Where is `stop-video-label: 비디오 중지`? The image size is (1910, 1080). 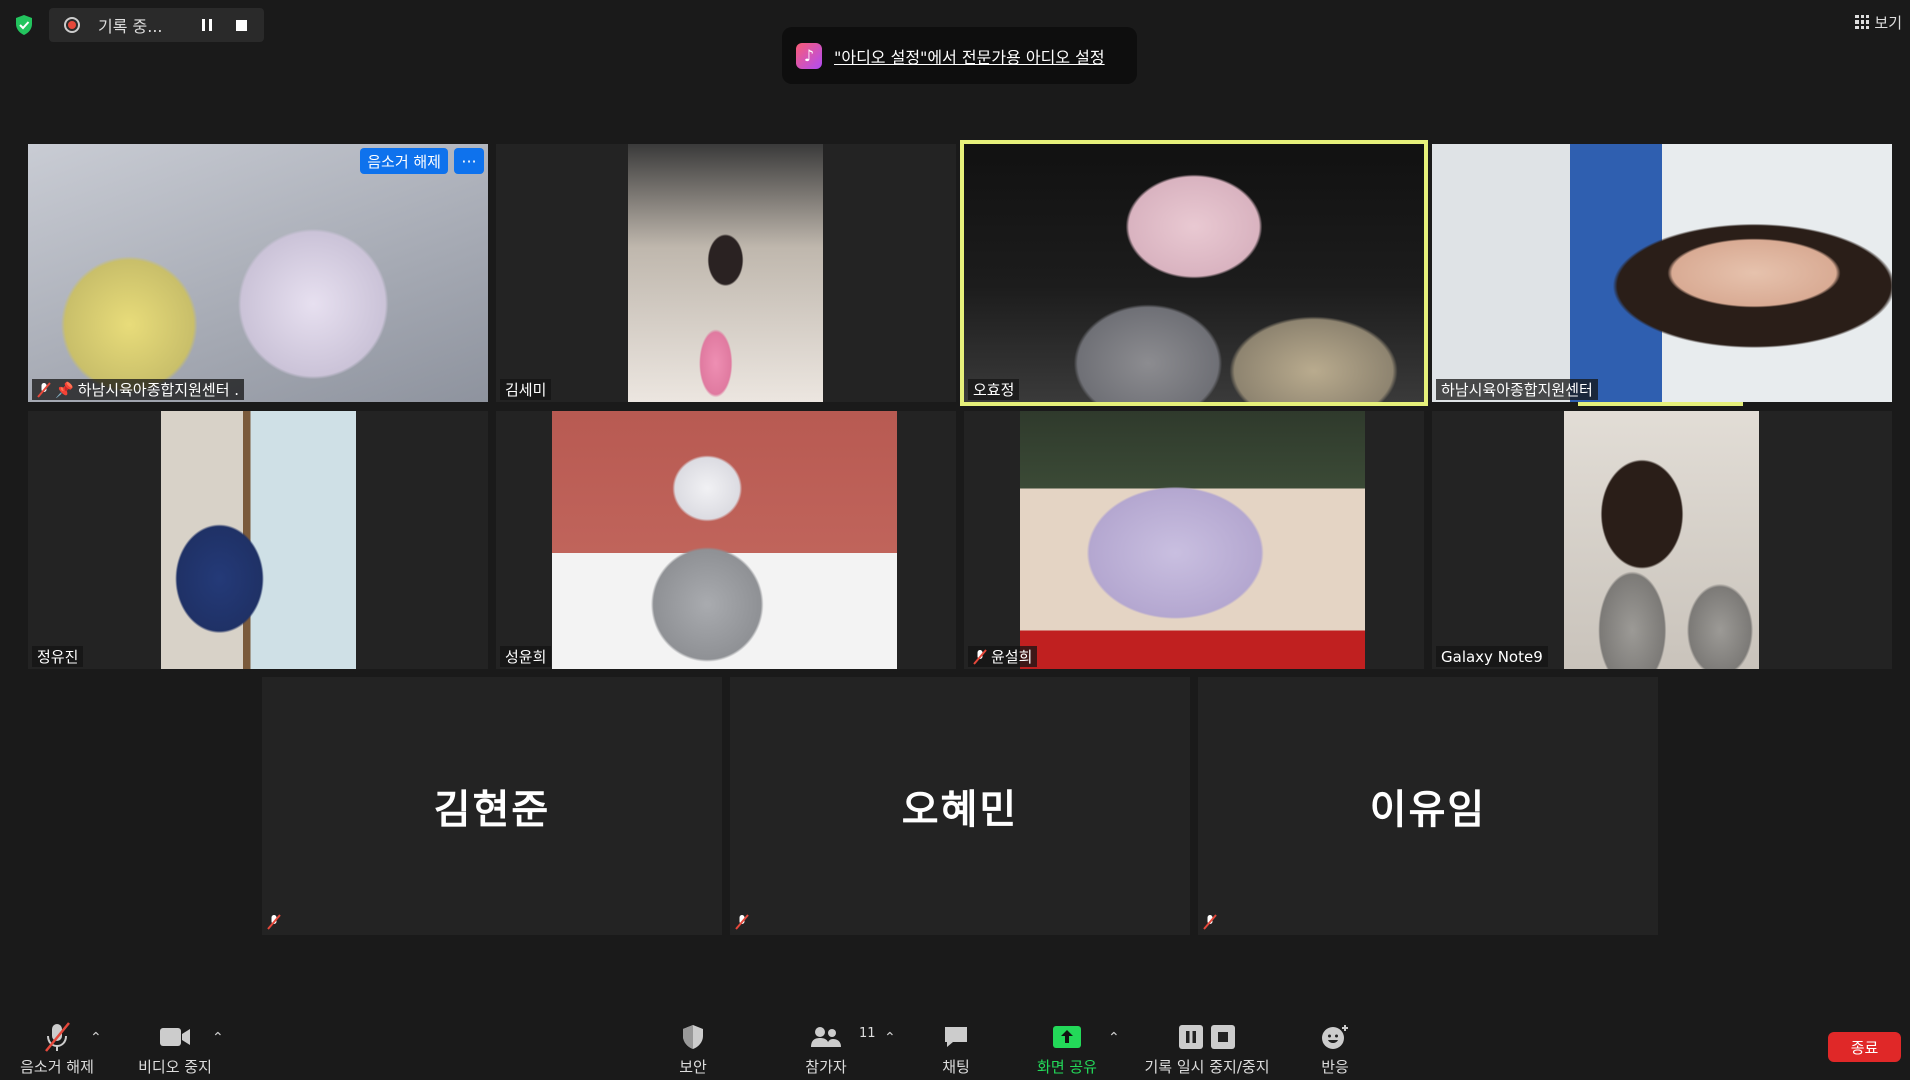
stop-video-label: 비디오 중지 is located at coordinates (175, 1067).